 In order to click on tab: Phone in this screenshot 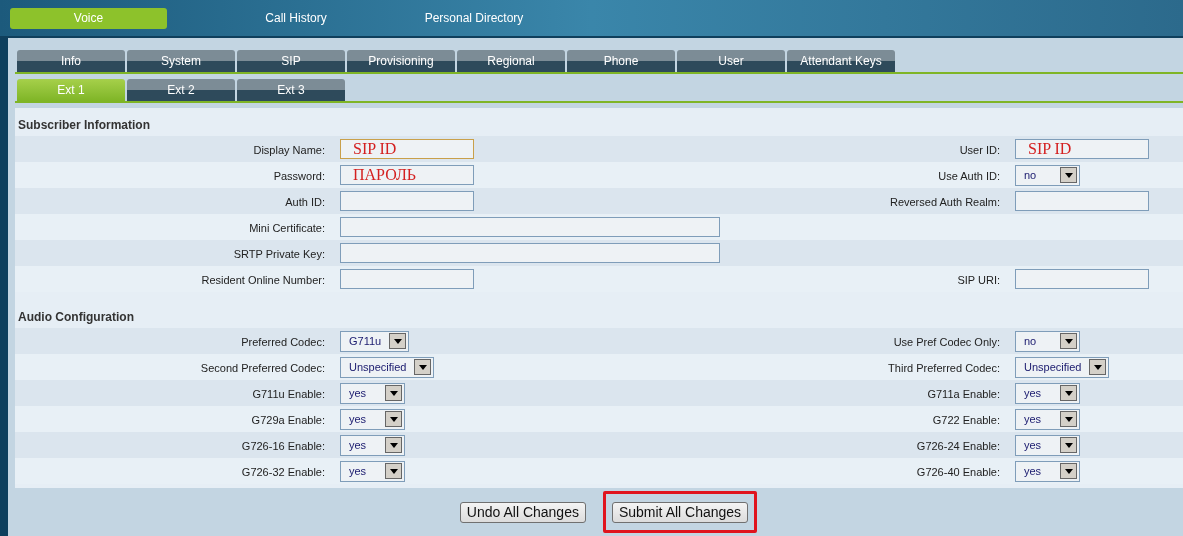, I will do `click(621, 61)`.